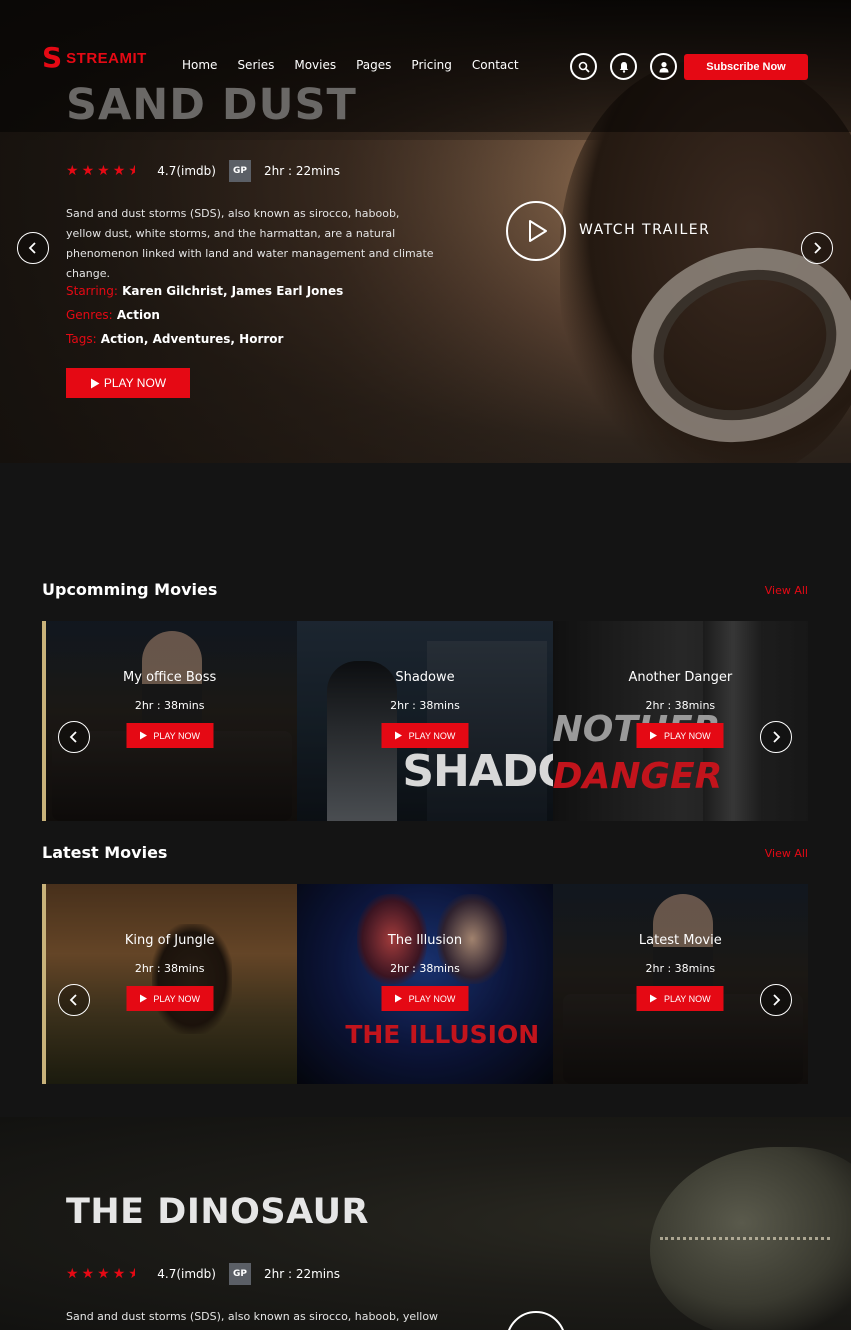 The width and height of the screenshot is (851, 1330). What do you see at coordinates (776, 737) in the screenshot?
I see `upcoming-next-button` at bounding box center [776, 737].